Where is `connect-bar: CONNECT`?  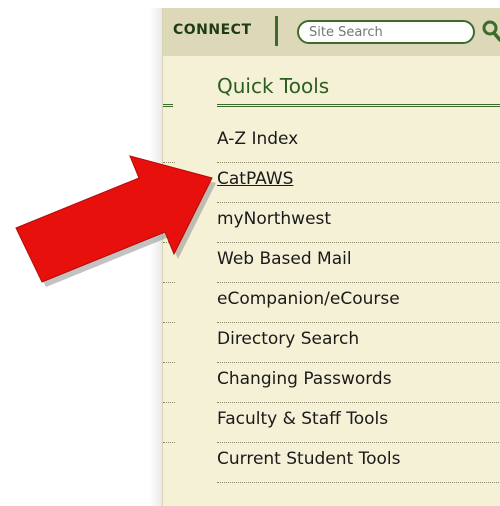
connect-bar: CONNECT is located at coordinates (331, 32).